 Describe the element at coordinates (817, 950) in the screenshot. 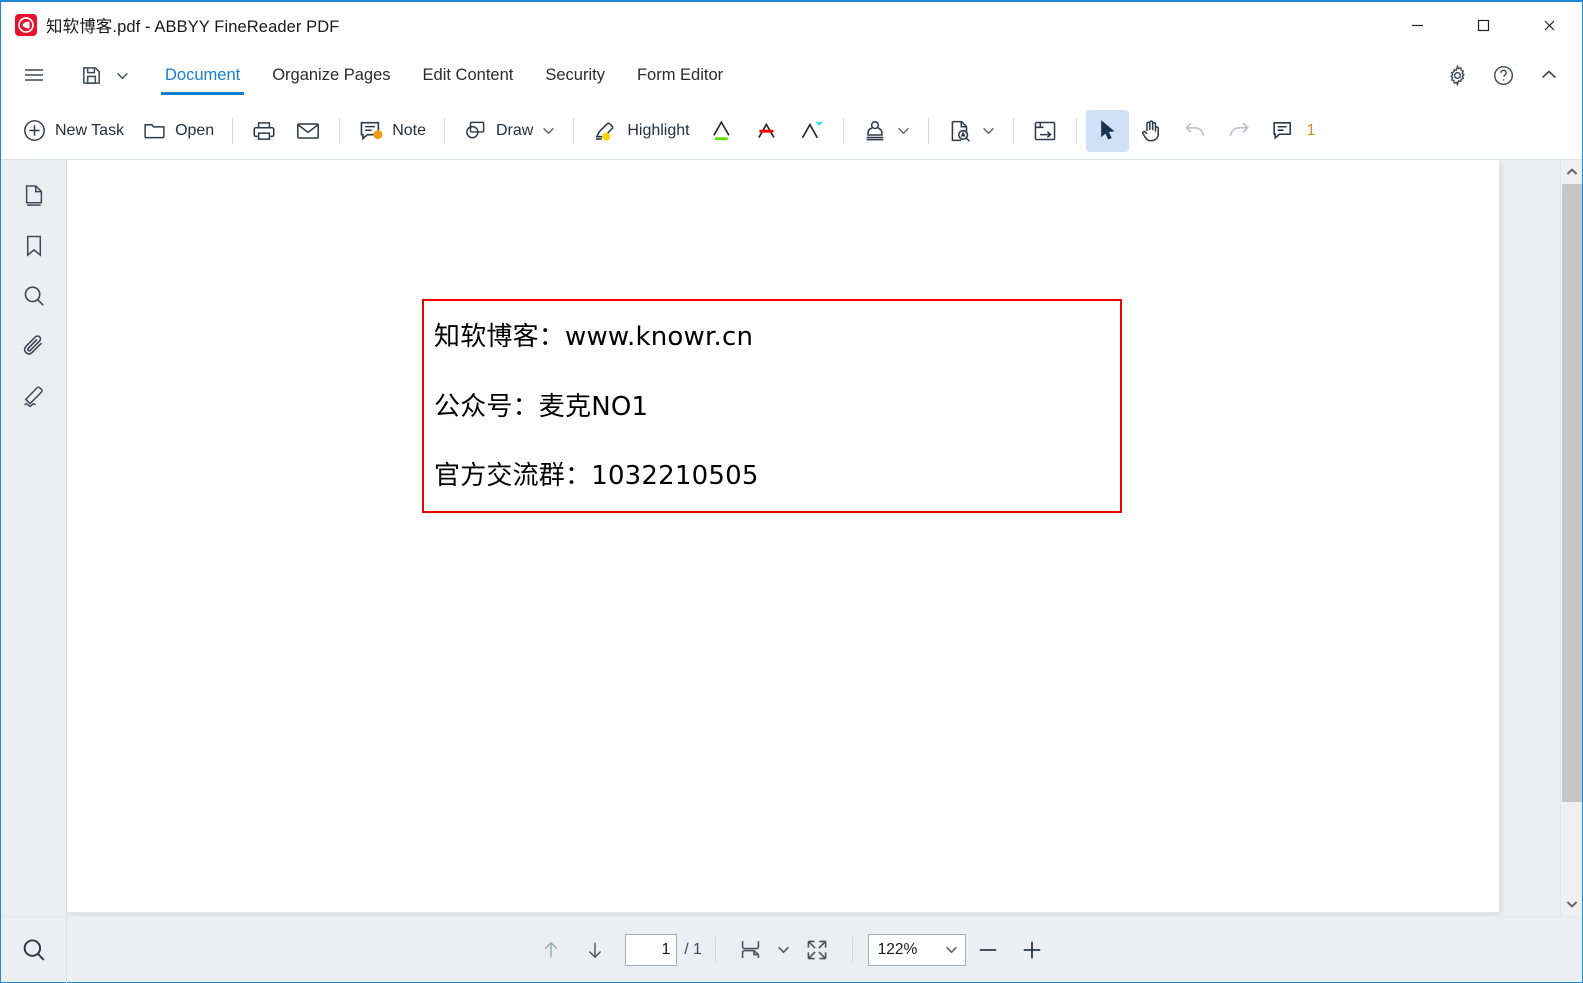

I see `fit-page-button` at that location.